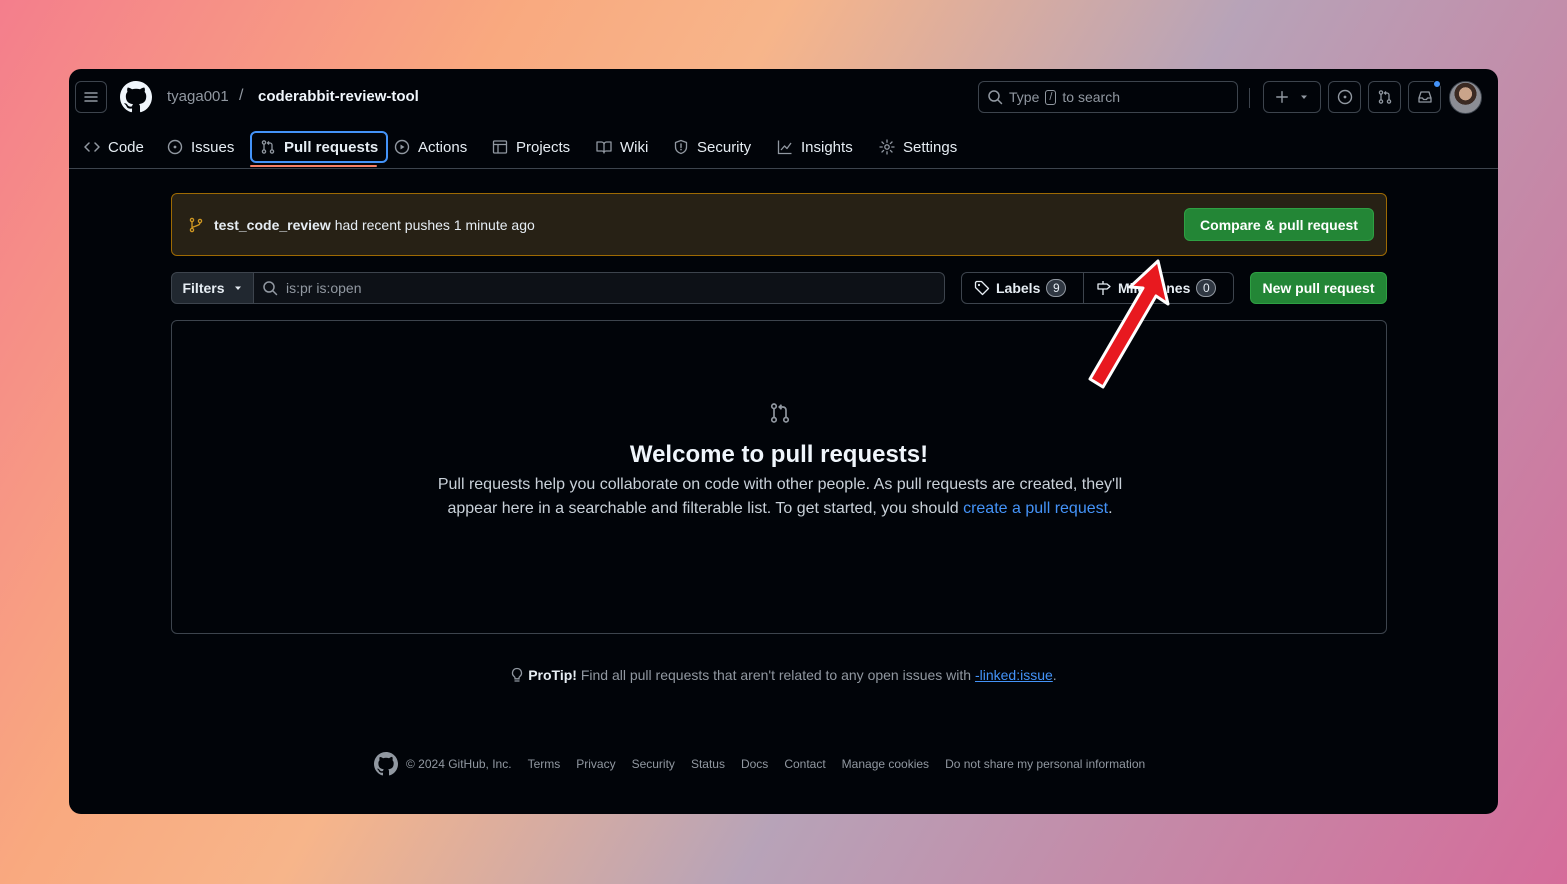  Describe the element at coordinates (500, 147) in the screenshot. I see `table-icon` at that location.